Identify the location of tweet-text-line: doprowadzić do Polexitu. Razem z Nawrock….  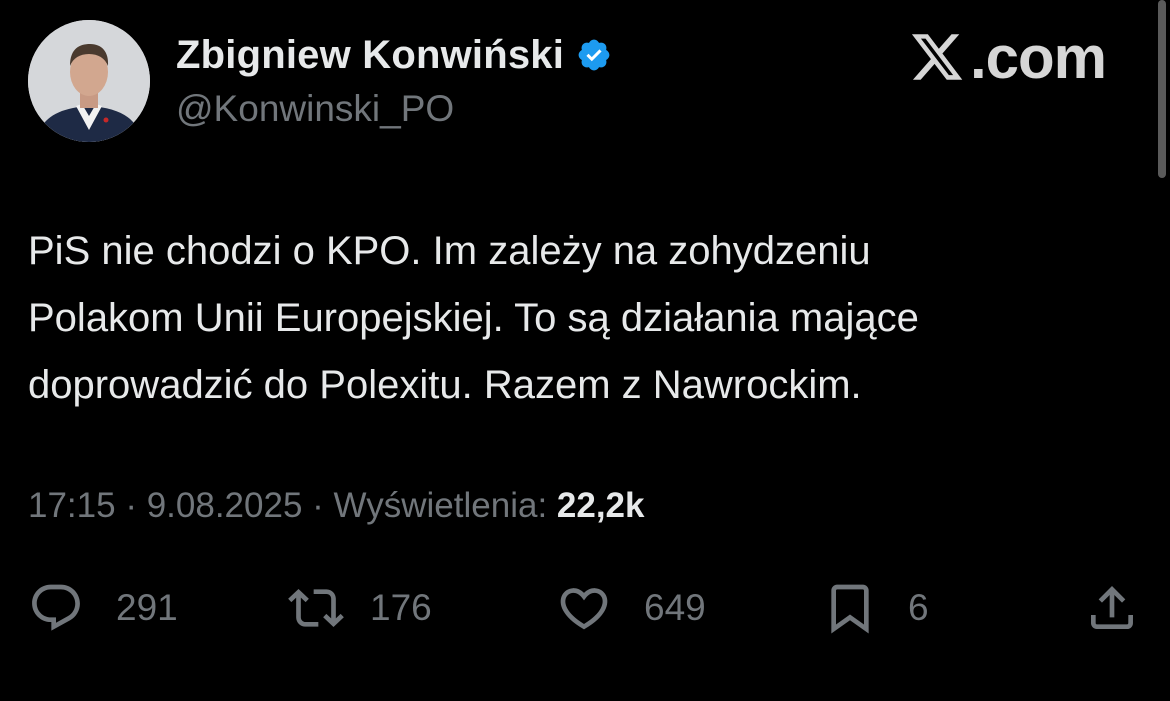
(445, 385).